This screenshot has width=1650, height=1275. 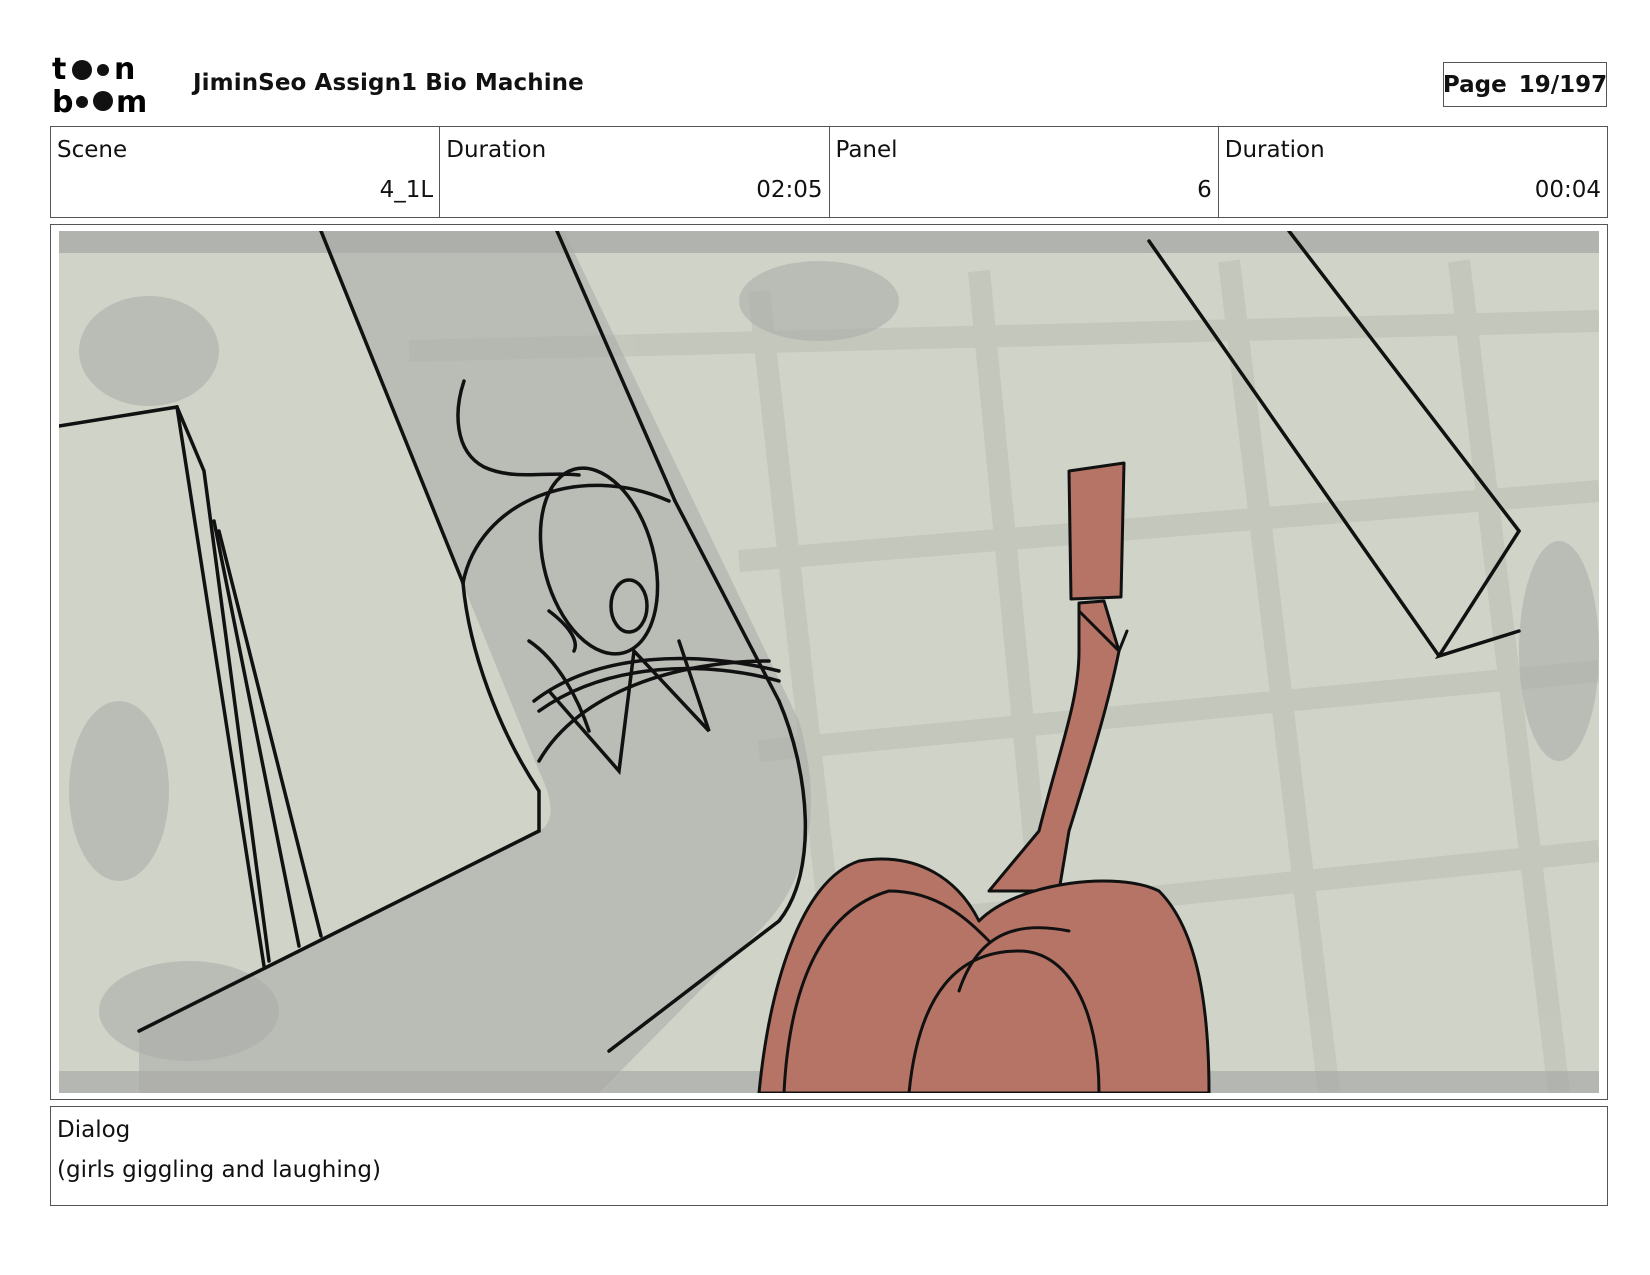 I want to click on scene-duration-label: Duration, so click(x=496, y=150).